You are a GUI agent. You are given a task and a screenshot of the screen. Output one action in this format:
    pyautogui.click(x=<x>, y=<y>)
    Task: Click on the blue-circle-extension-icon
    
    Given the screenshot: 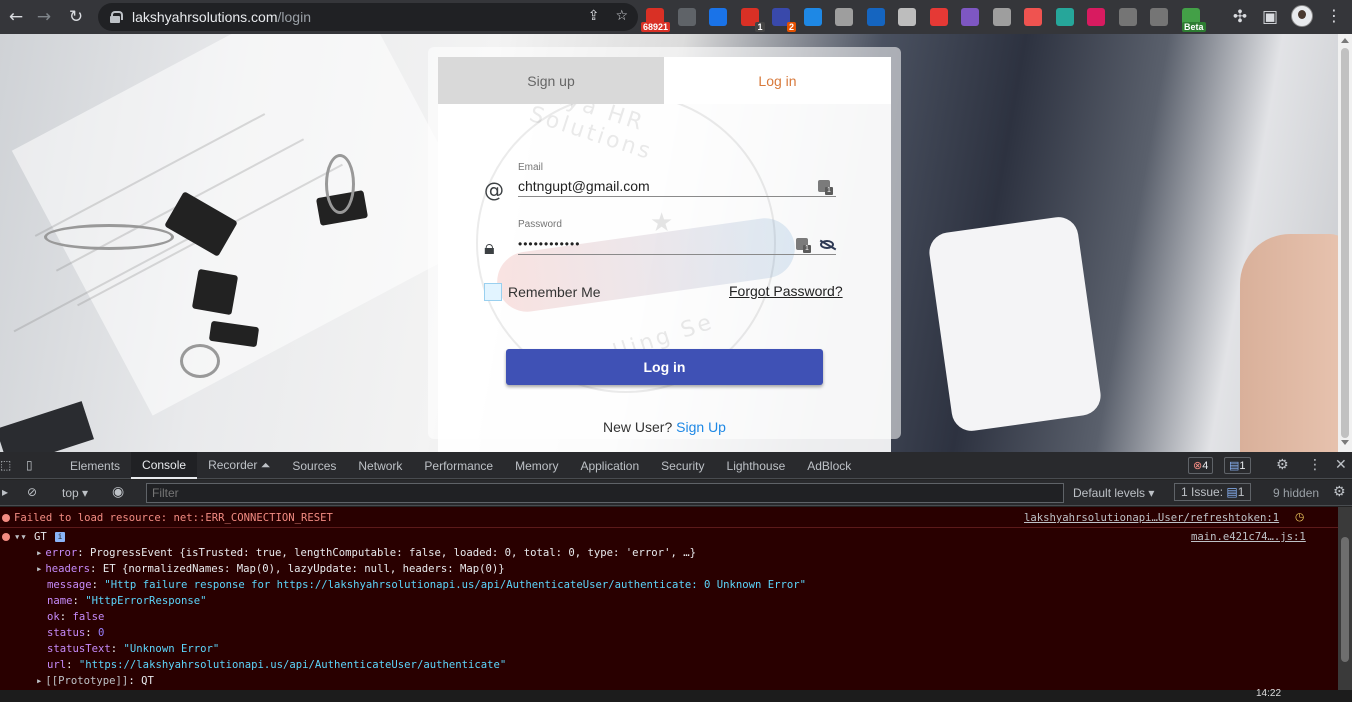 What is the action you would take?
    pyautogui.click(x=718, y=17)
    